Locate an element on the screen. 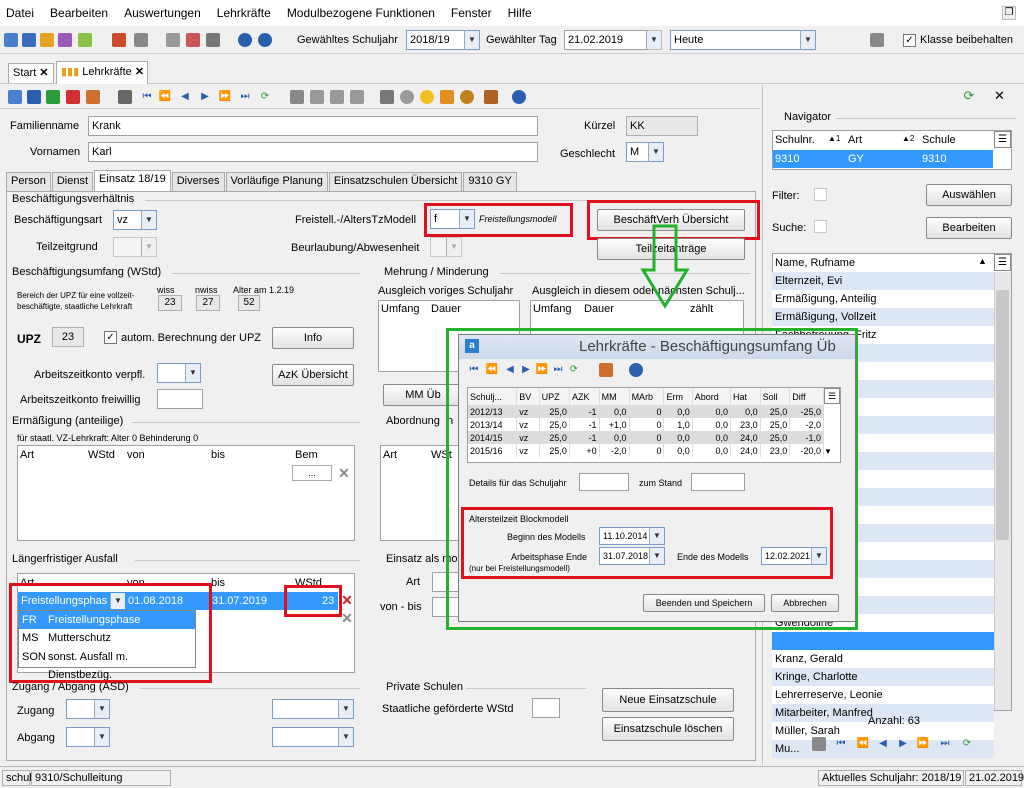 This screenshot has height=788, width=1024. dialog-col-header: AZK is located at coordinates (584, 396).